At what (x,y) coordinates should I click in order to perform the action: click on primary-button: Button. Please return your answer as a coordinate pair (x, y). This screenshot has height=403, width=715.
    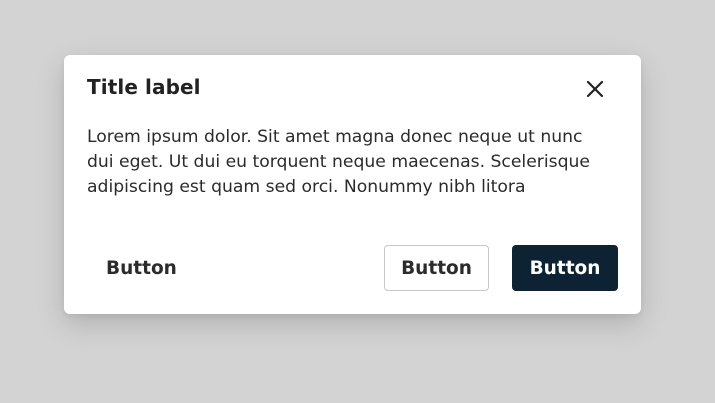
    Looking at the image, I should click on (565, 268).